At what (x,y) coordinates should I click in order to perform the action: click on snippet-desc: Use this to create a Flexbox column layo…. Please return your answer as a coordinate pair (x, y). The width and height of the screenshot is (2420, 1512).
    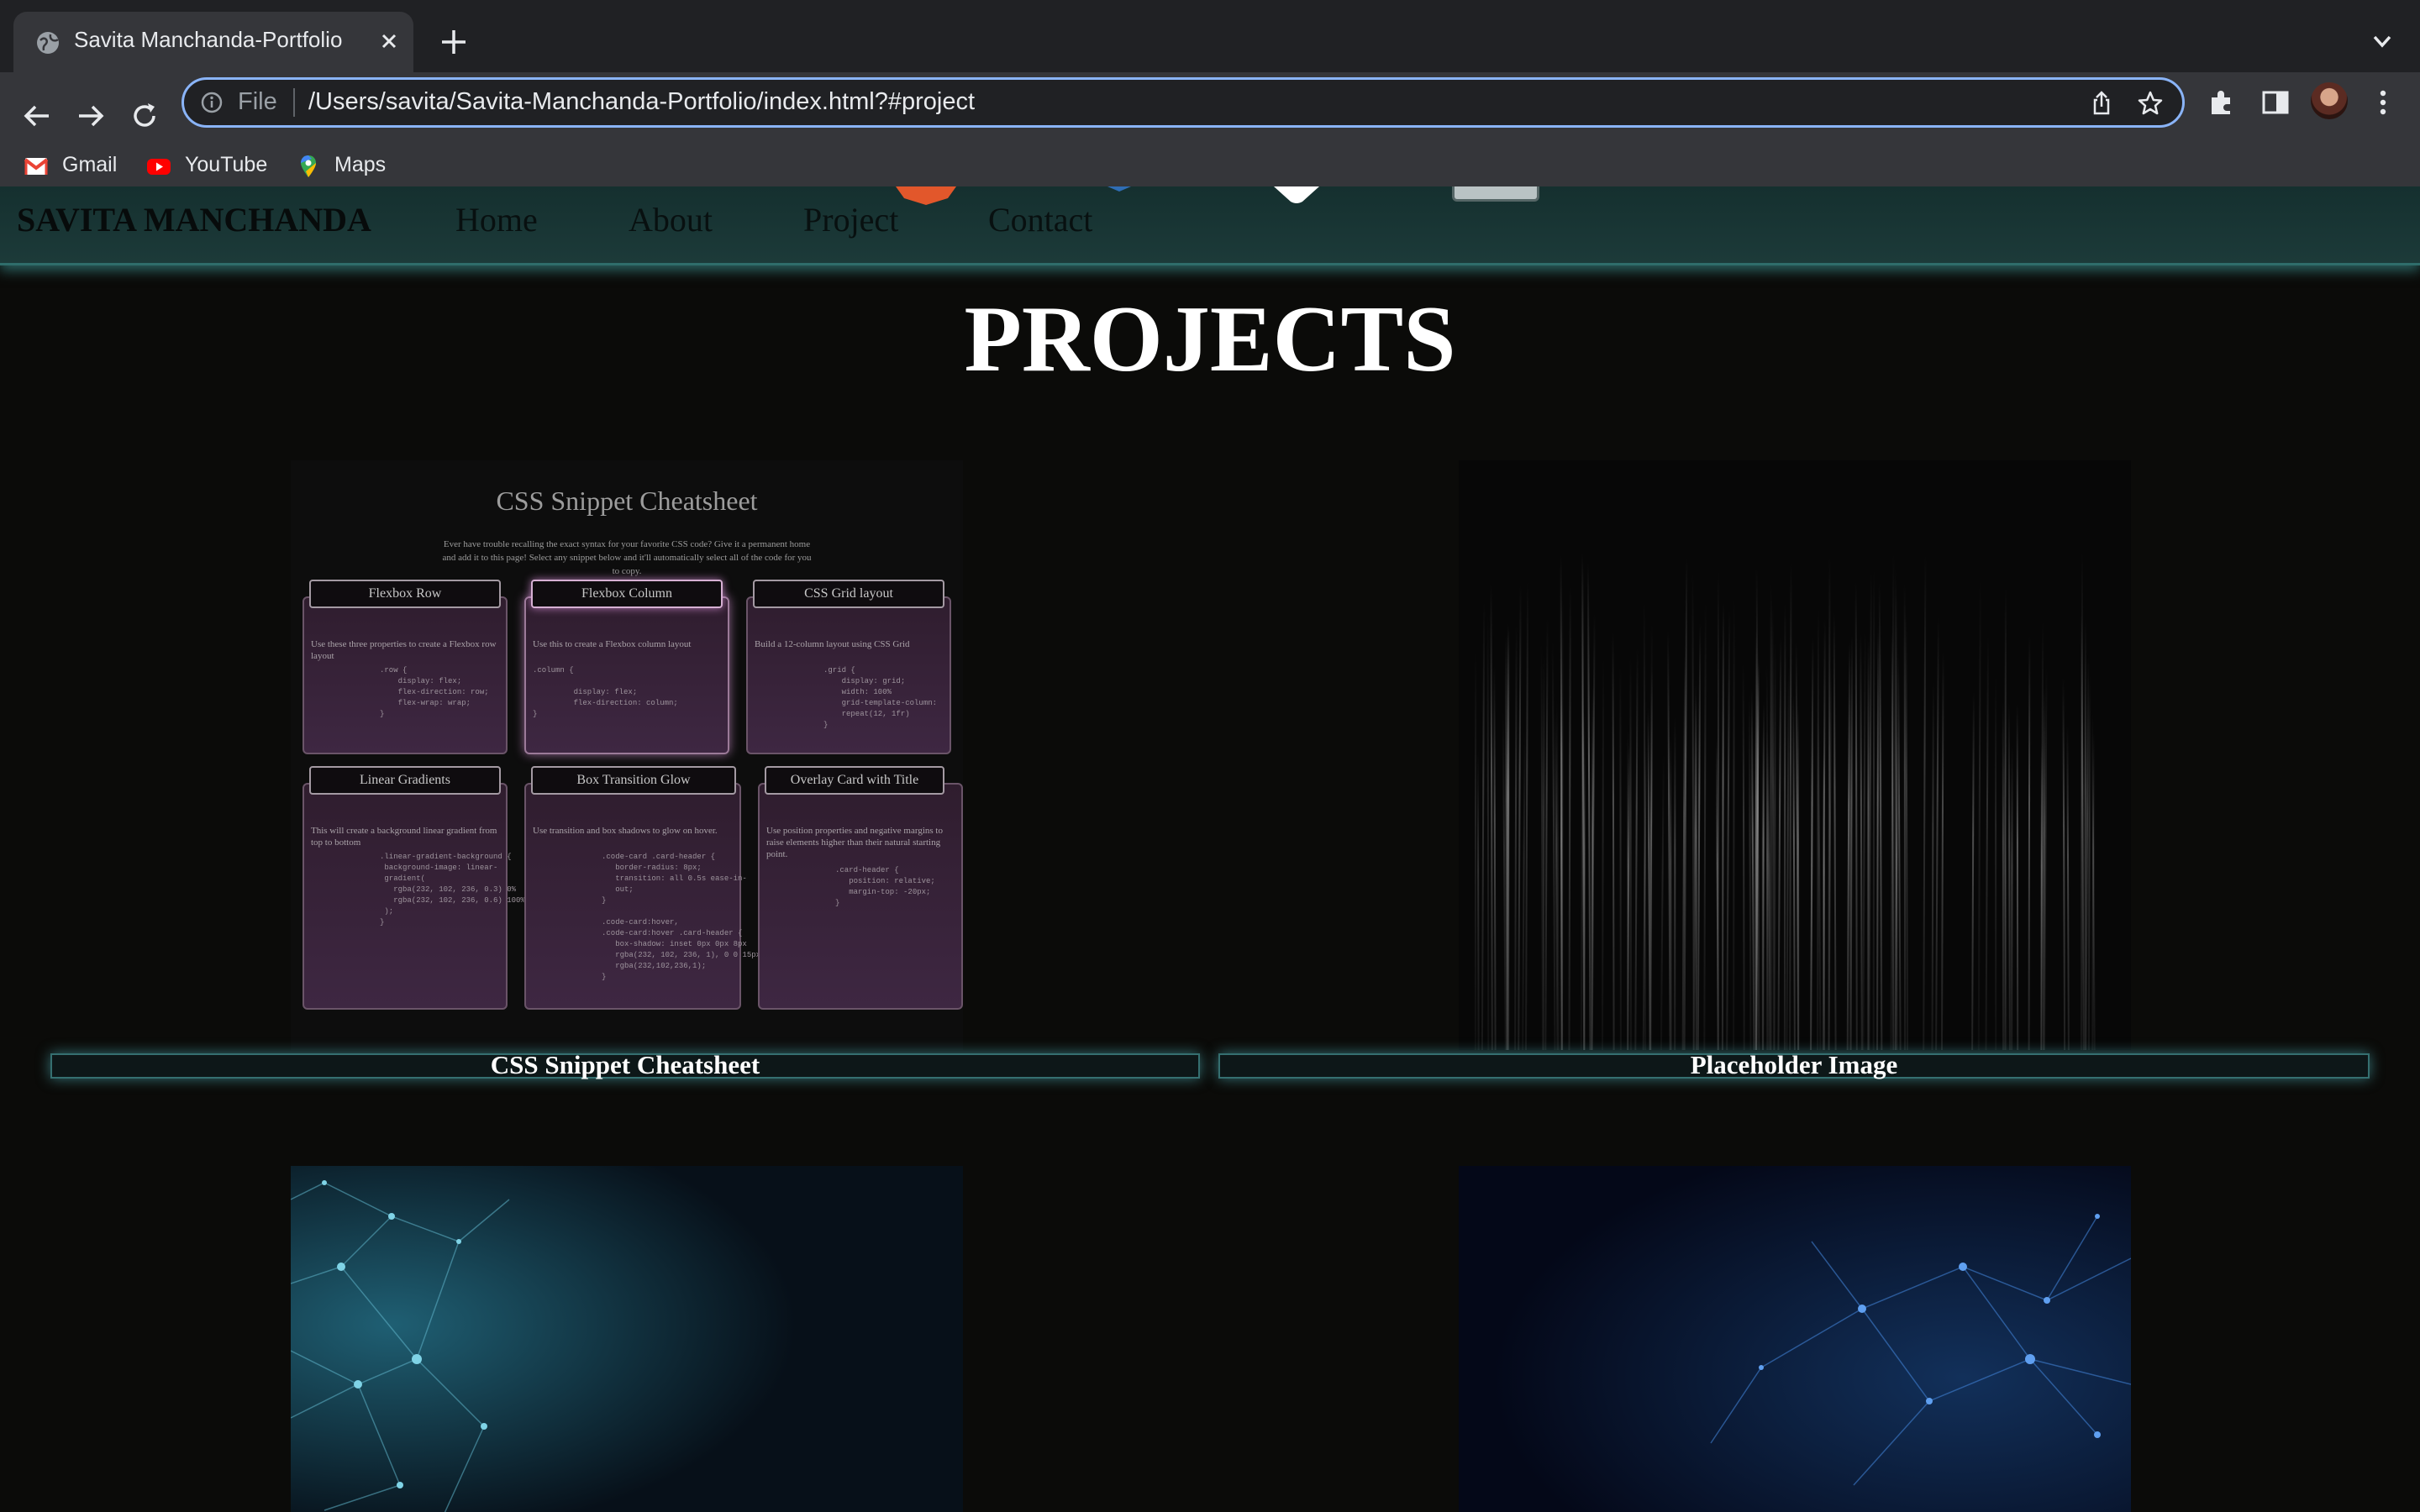
    Looking at the image, I should click on (613, 644).